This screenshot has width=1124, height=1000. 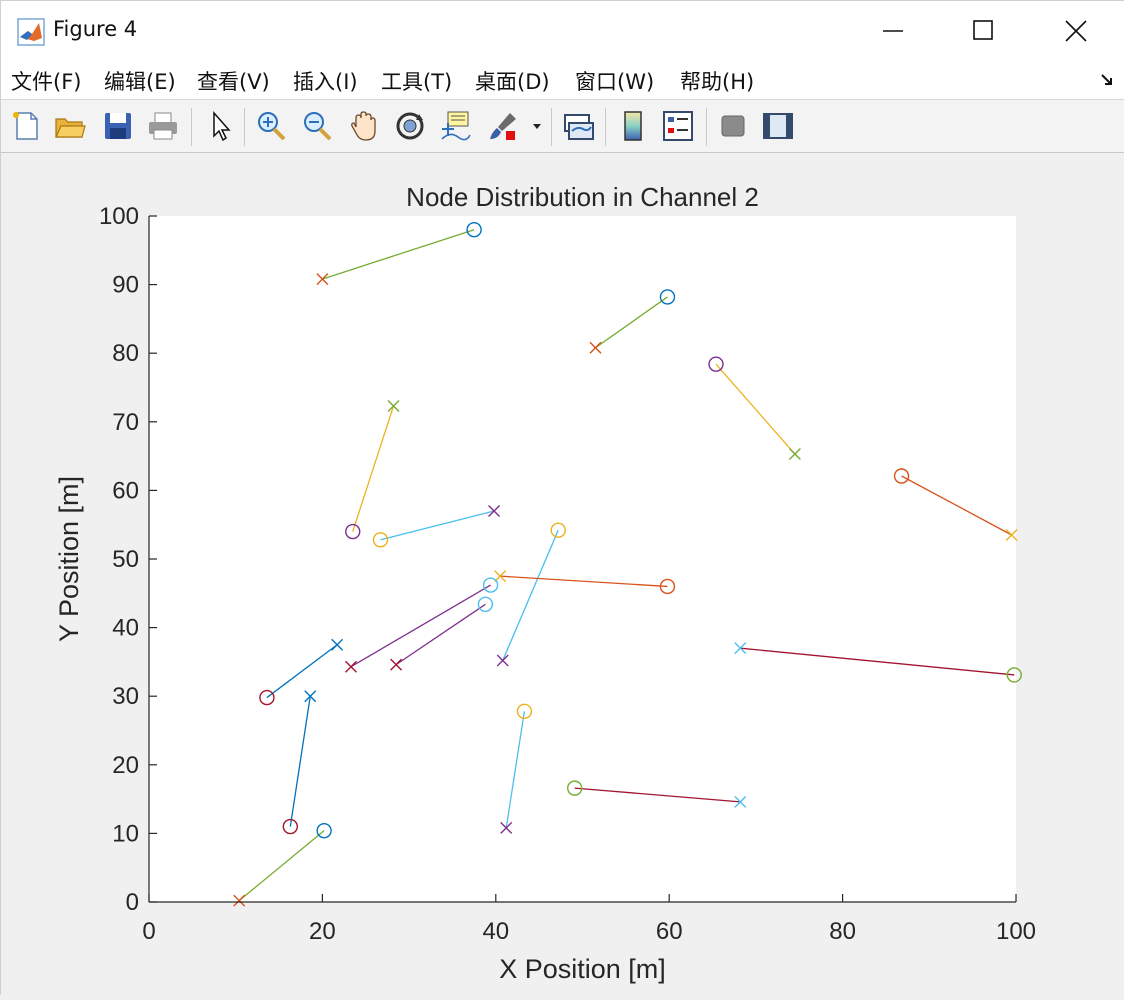 What do you see at coordinates (125, 833) in the screenshot?
I see `y-tick-label: 10` at bounding box center [125, 833].